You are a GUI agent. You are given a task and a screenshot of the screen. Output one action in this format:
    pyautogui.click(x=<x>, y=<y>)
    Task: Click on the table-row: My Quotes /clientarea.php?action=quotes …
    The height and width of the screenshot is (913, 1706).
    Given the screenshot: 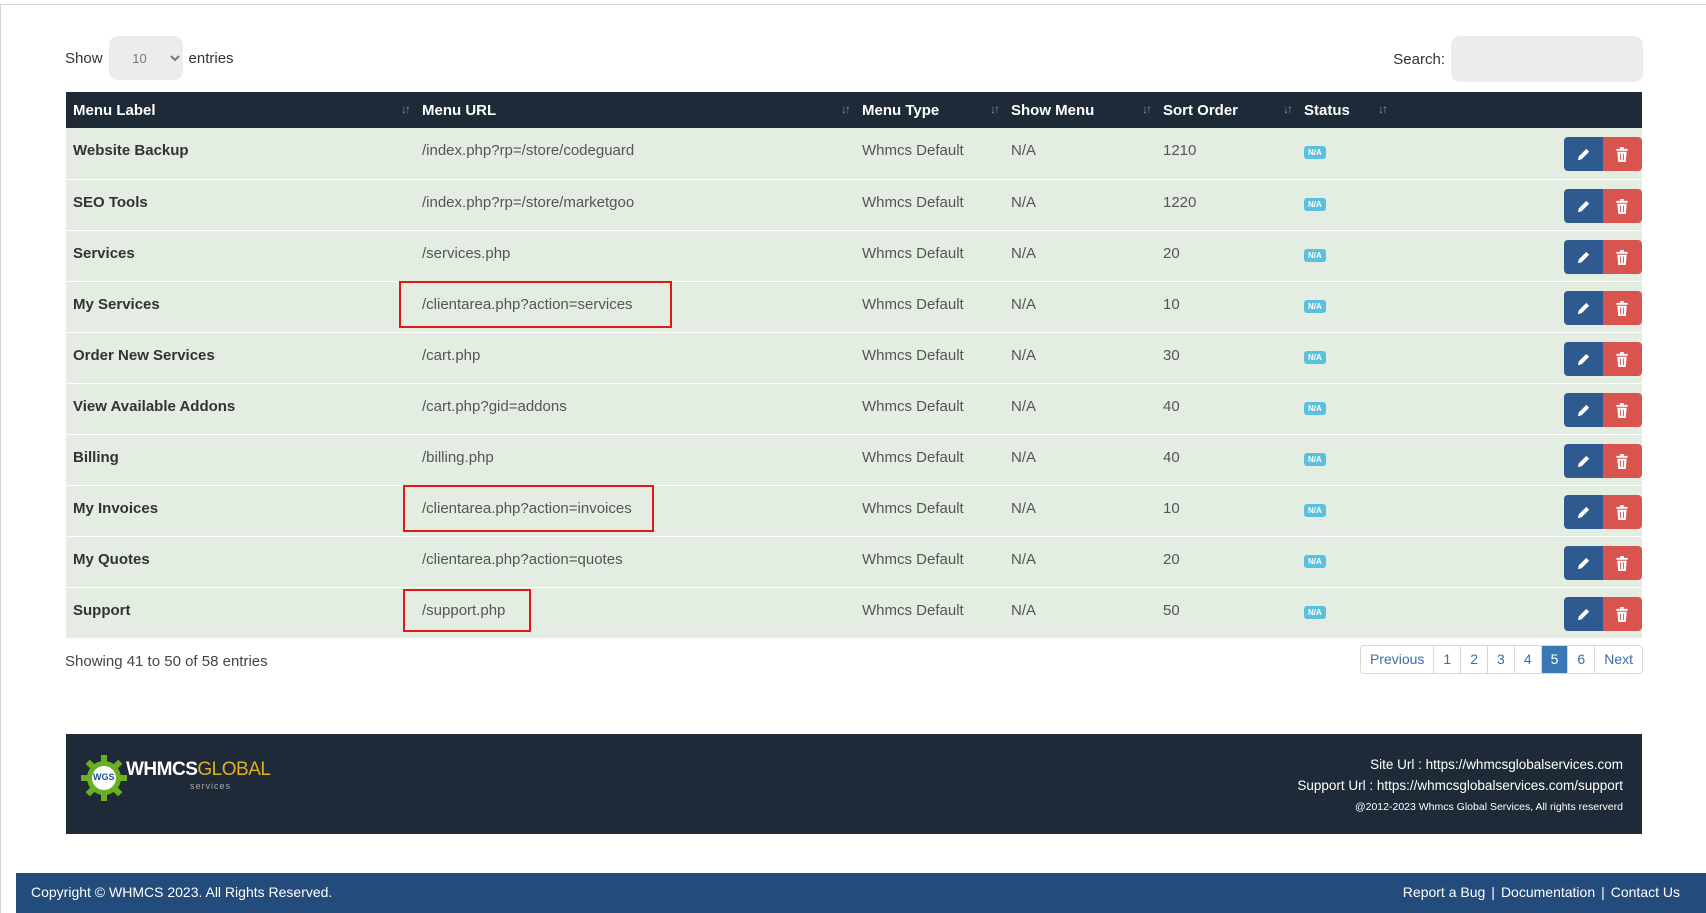 What is the action you would take?
    pyautogui.click(x=854, y=561)
    